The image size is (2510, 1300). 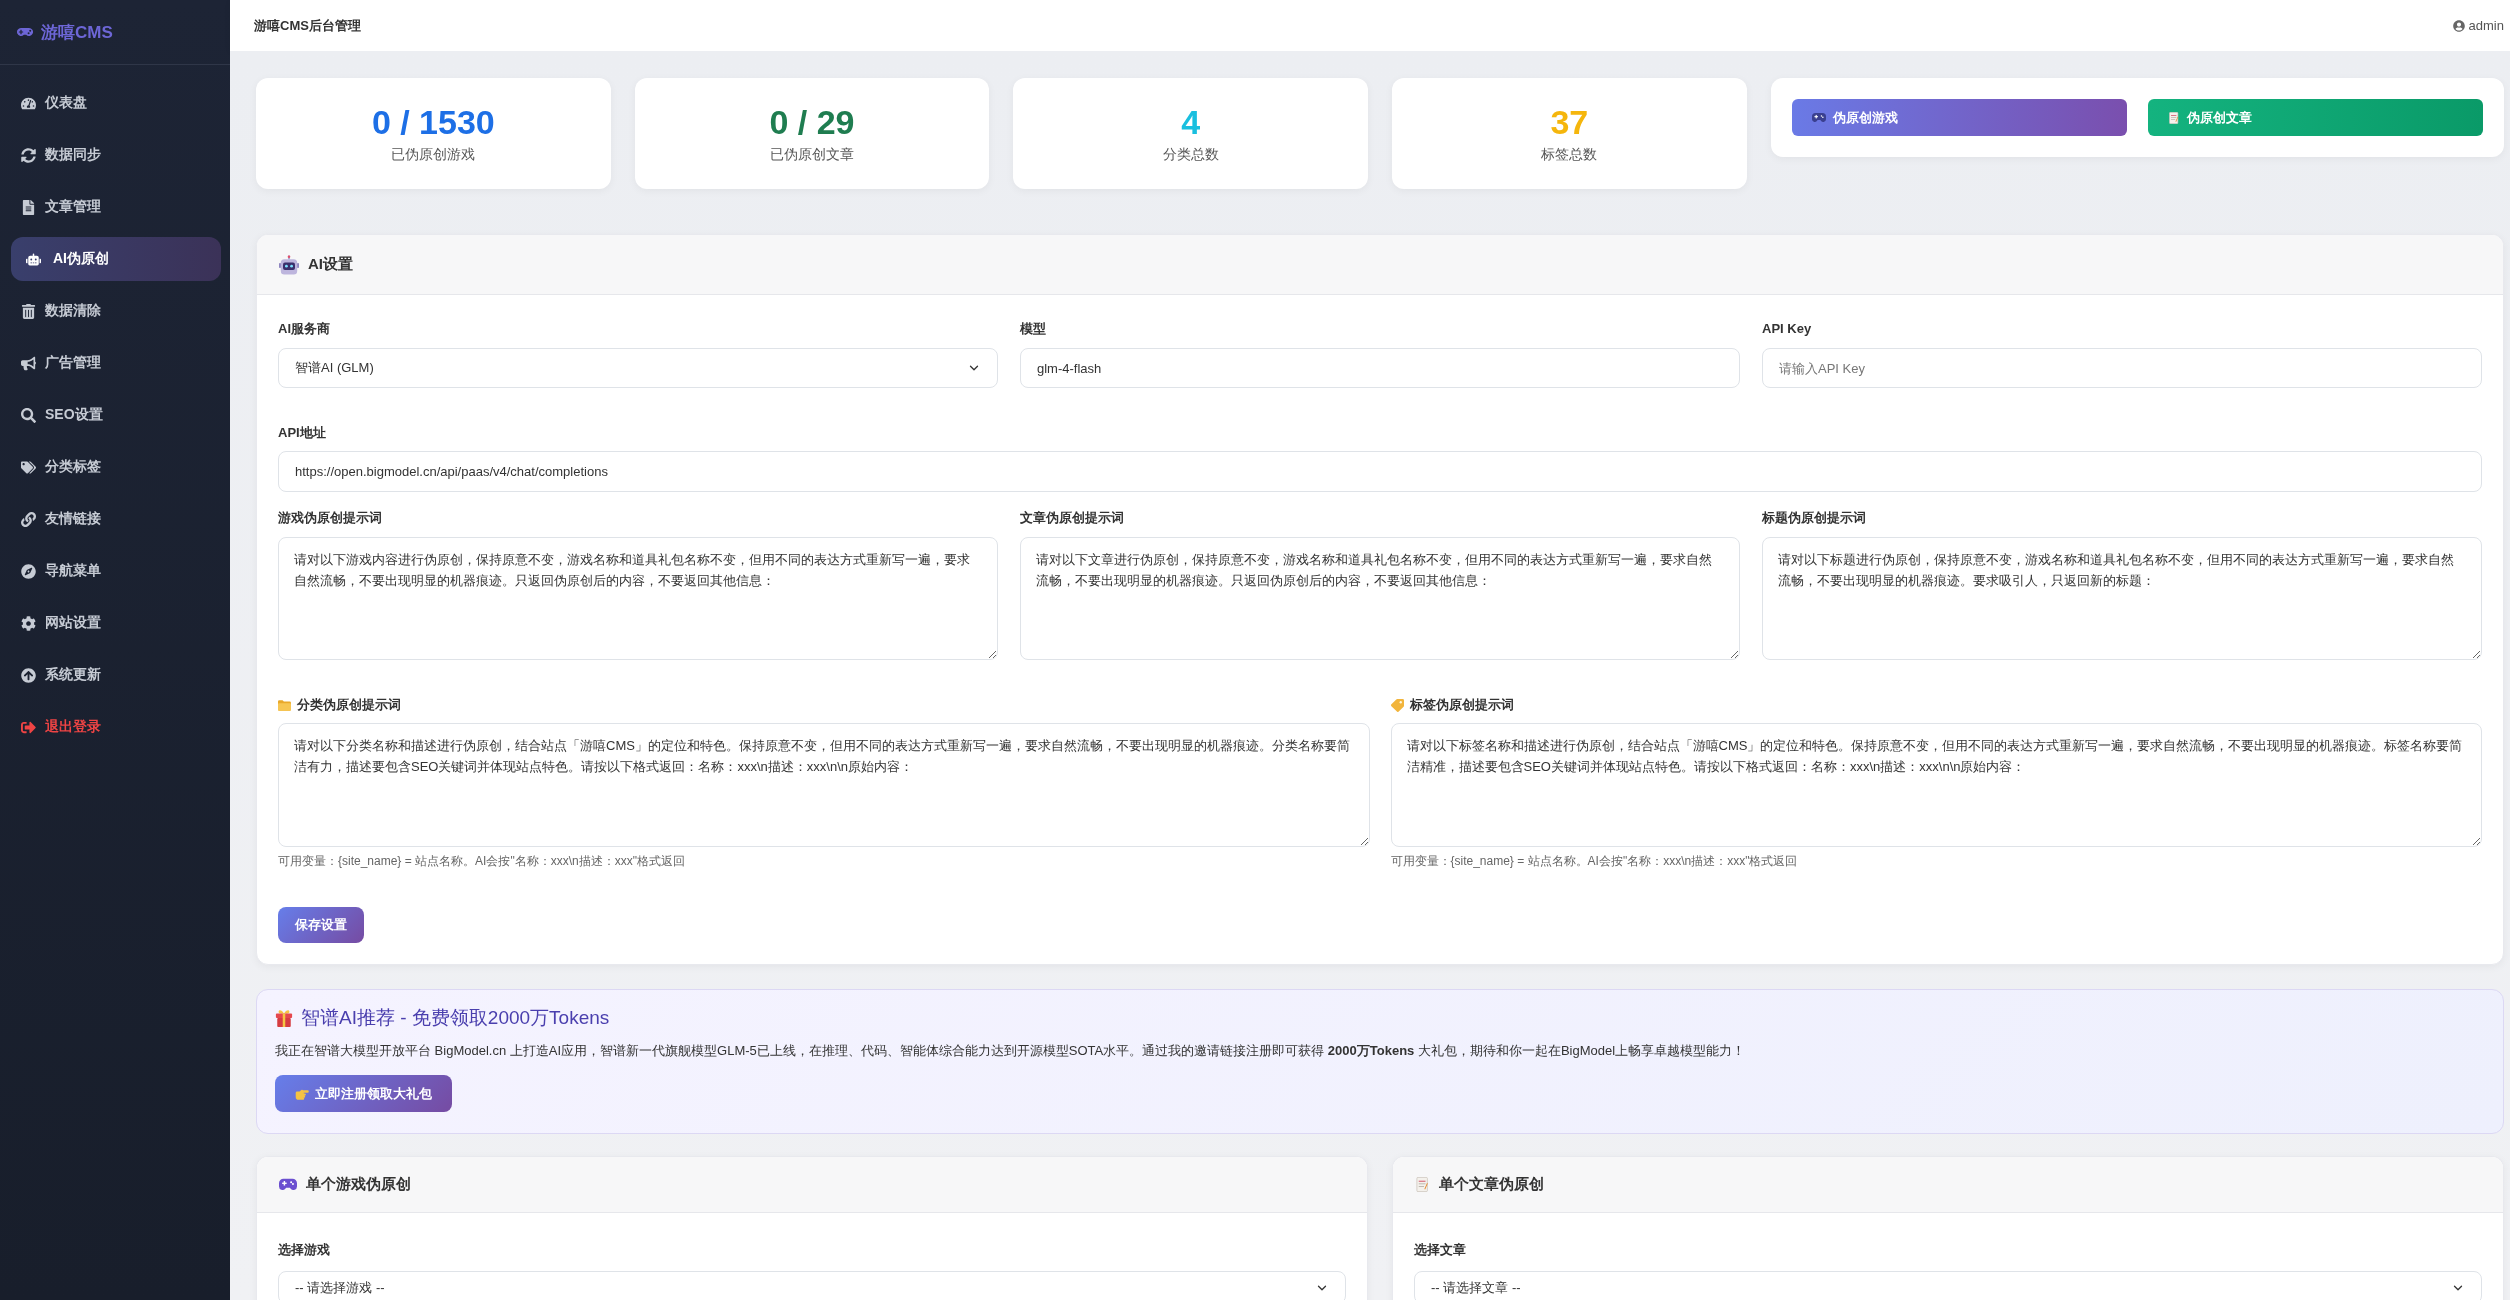 I want to click on sync-icon, so click(x=28, y=155).